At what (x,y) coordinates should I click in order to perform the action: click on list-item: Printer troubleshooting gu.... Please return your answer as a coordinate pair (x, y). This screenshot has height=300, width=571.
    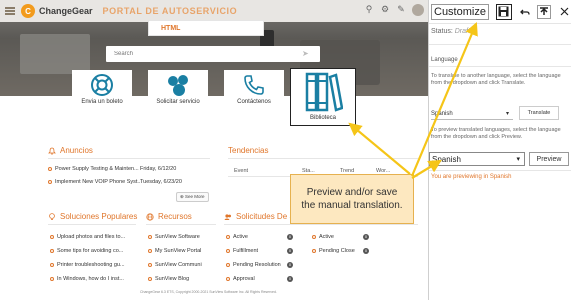
    Looking at the image, I should click on (87, 265).